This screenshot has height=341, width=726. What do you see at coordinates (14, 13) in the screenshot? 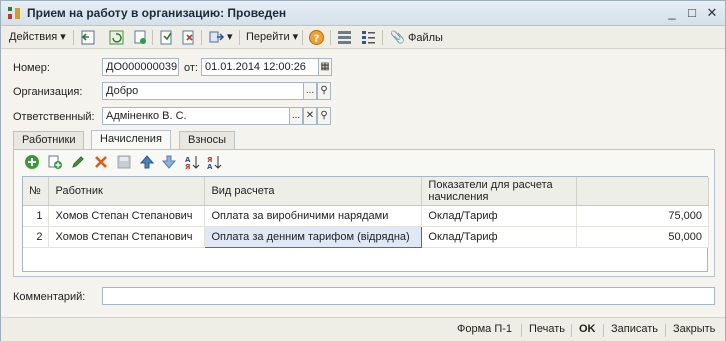
I see `org-structure-icon` at bounding box center [14, 13].